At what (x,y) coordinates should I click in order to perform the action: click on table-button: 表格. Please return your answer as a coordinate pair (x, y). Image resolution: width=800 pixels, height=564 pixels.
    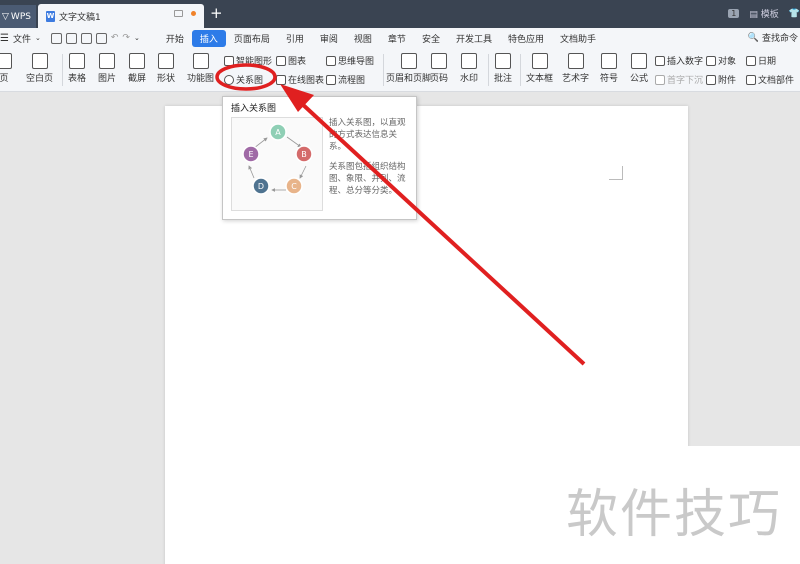
    Looking at the image, I should click on (77, 68).